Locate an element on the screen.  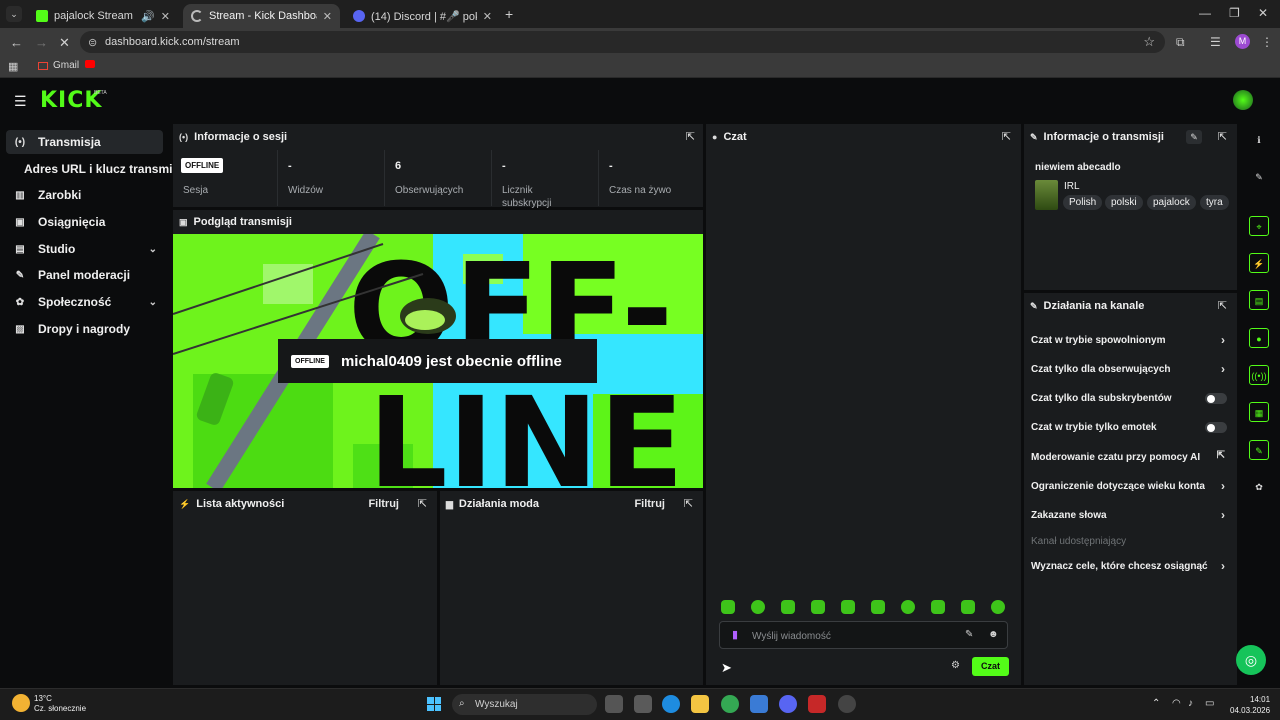
sidebar-item-stream-url-key: Adres URL i klucz transmisji is located at coordinates (105, 169).